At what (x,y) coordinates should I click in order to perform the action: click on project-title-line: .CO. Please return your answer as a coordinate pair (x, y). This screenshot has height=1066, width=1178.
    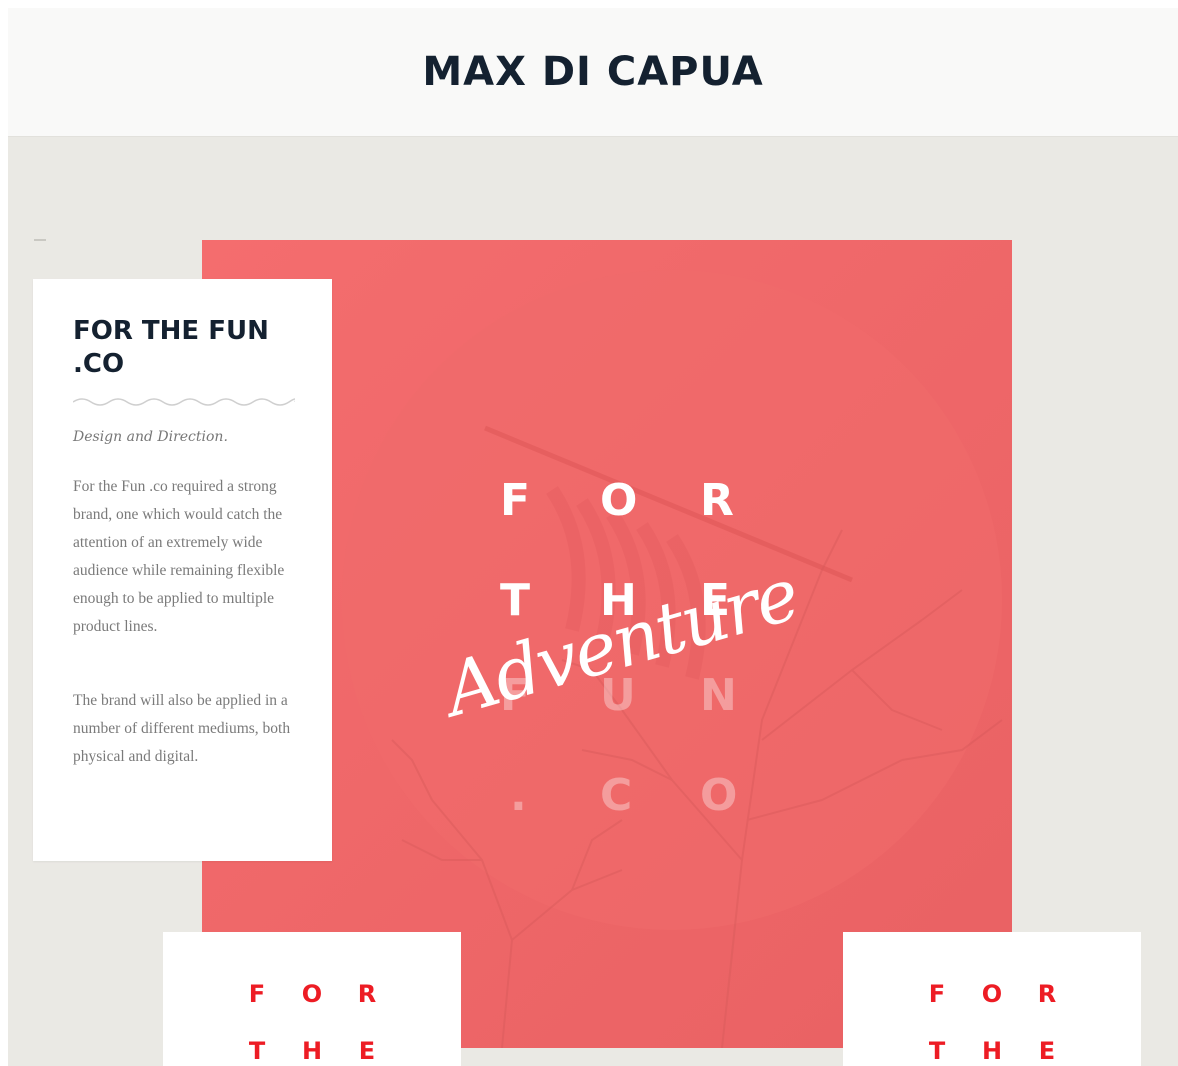
    Looking at the image, I should click on (99, 364).